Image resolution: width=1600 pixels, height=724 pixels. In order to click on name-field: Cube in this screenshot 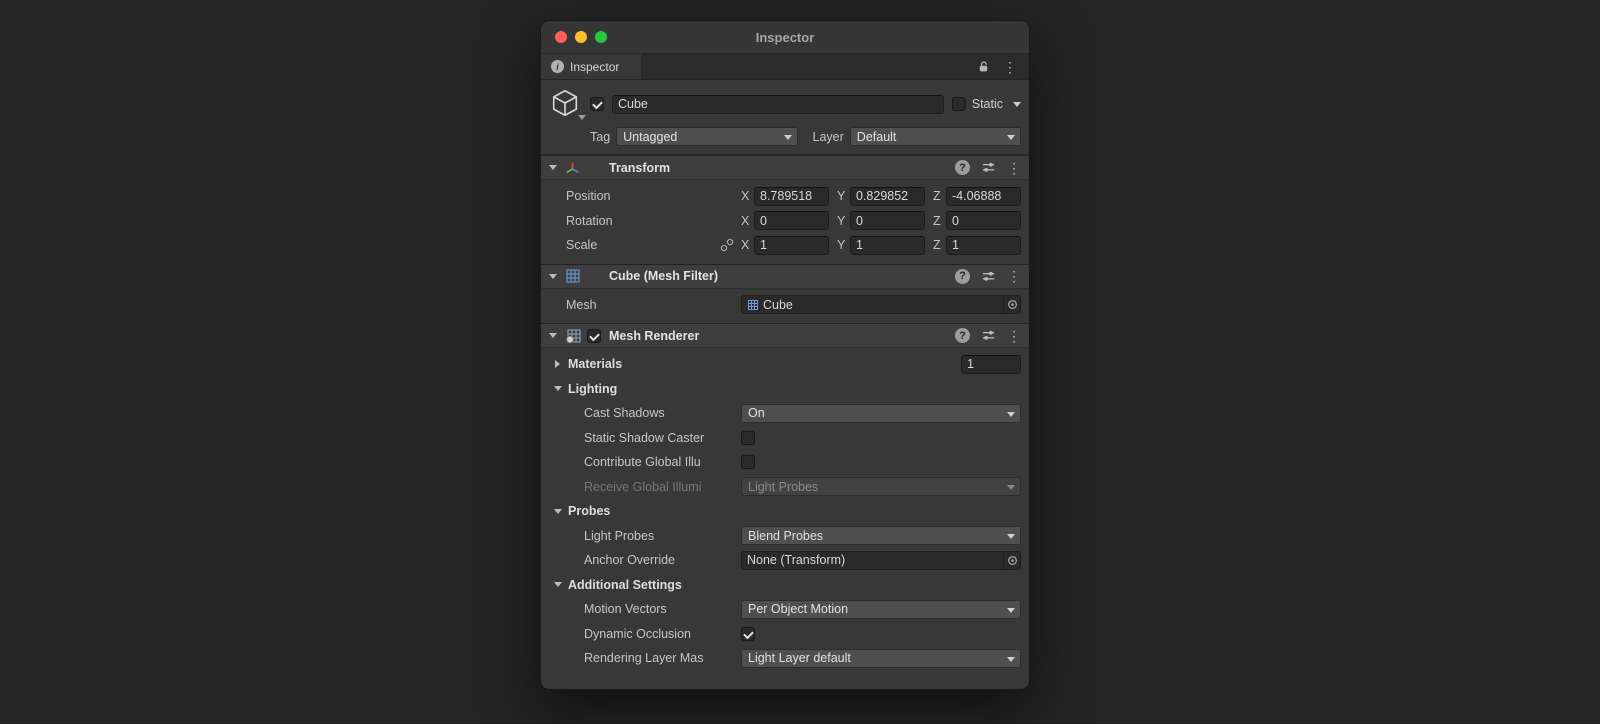, I will do `click(778, 104)`.